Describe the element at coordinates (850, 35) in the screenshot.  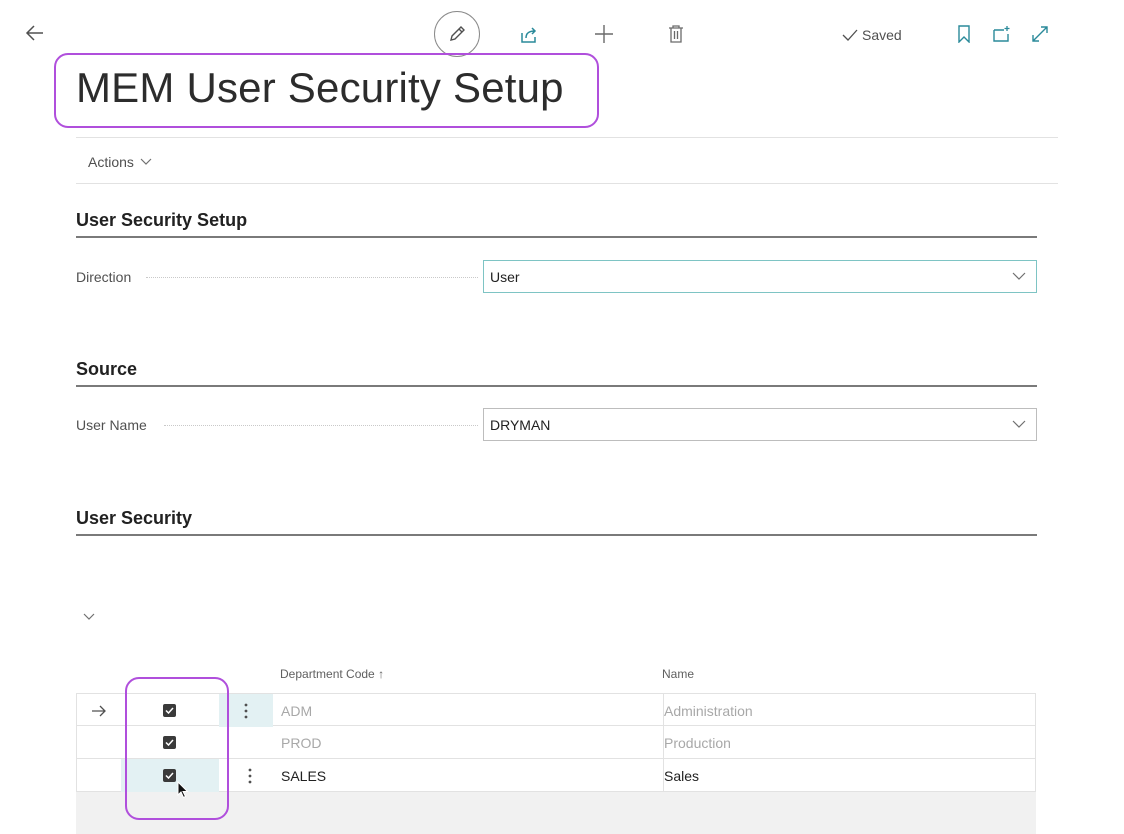
I see `check-icon` at that location.